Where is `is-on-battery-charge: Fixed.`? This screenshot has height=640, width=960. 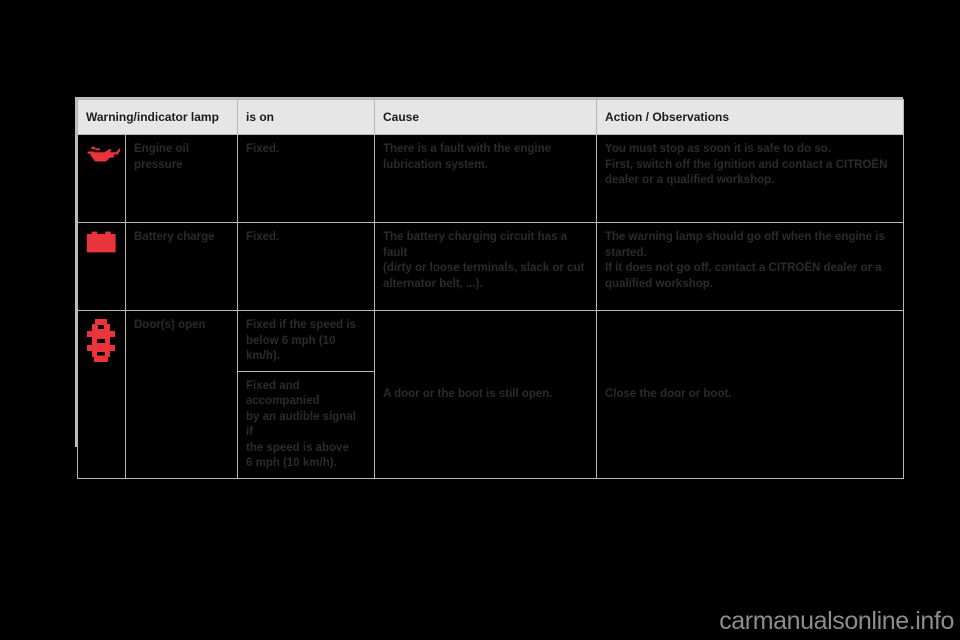
is-on-battery-charge: Fixed. is located at coordinates (306, 266).